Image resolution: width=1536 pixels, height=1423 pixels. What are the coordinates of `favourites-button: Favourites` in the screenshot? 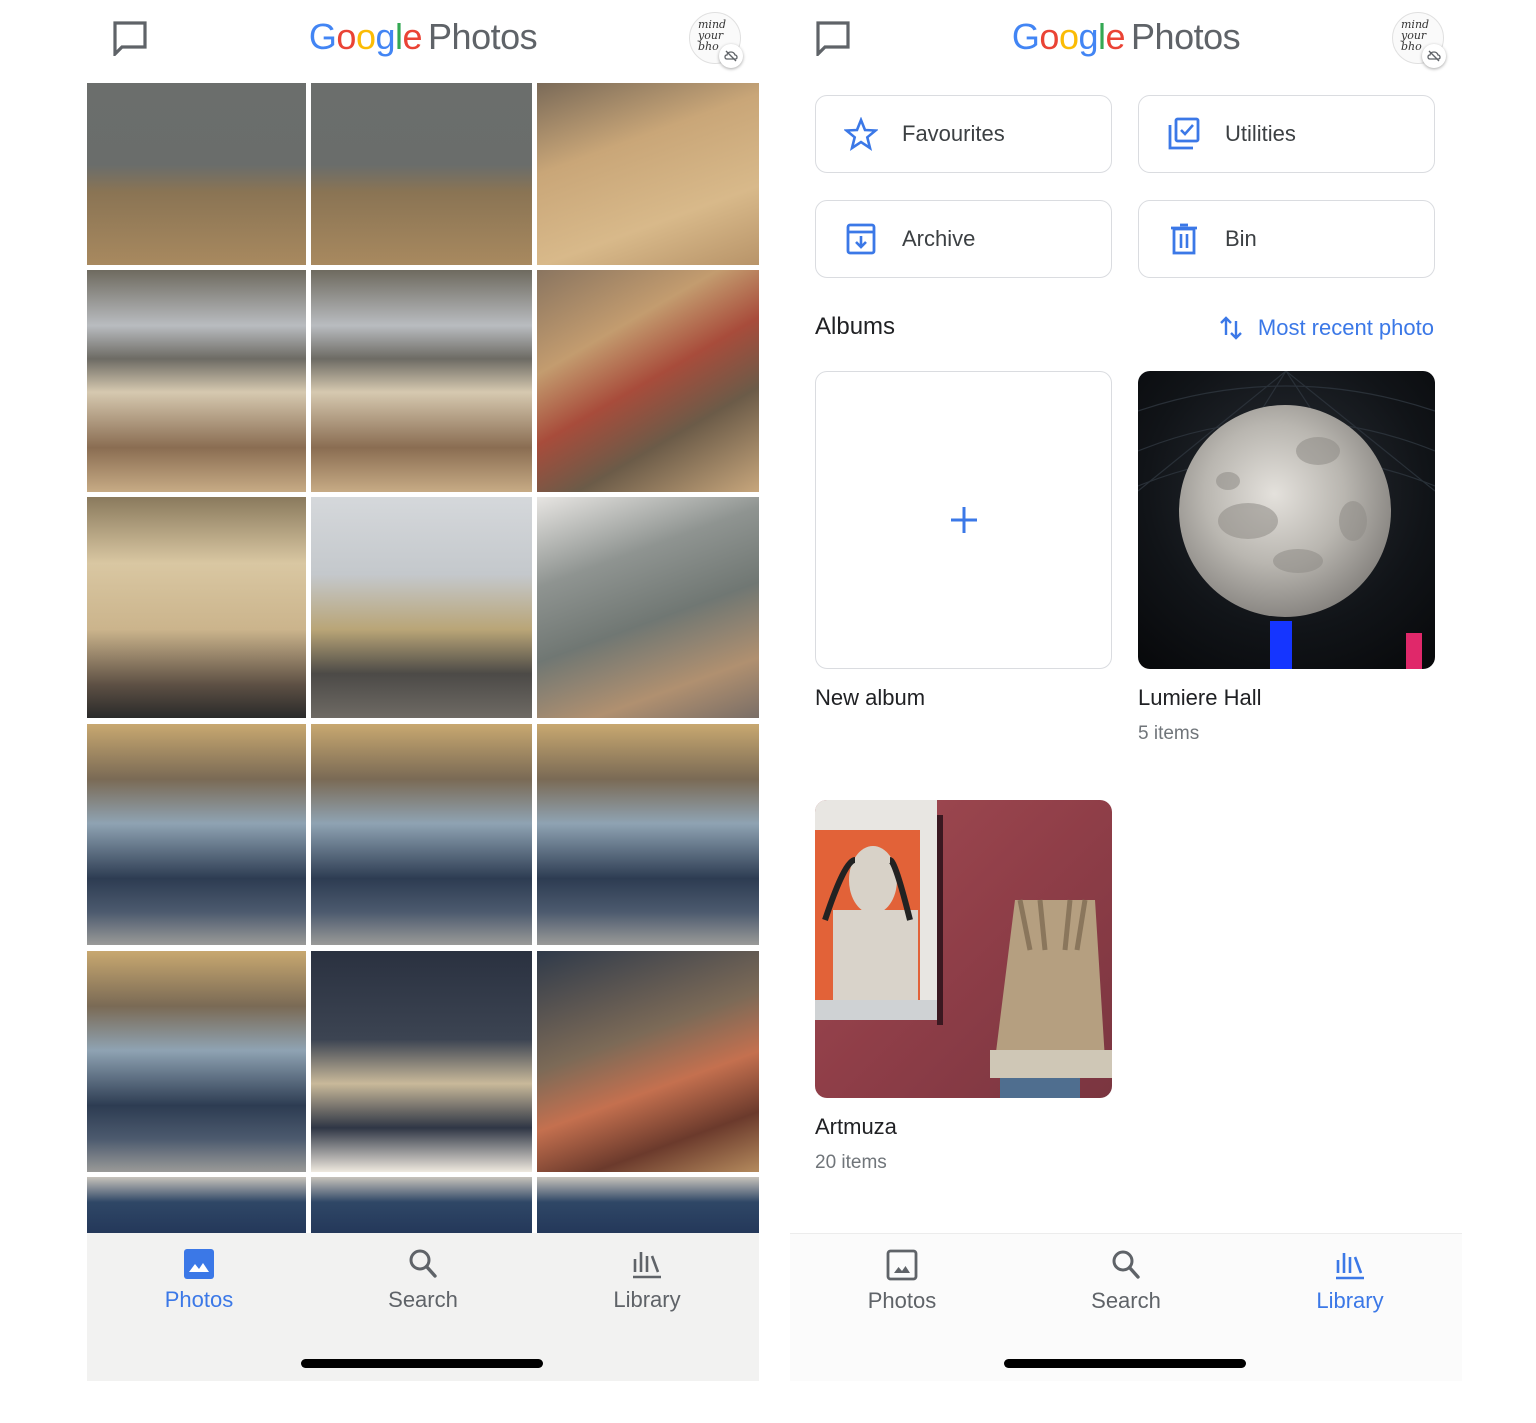 It's located at (963, 134).